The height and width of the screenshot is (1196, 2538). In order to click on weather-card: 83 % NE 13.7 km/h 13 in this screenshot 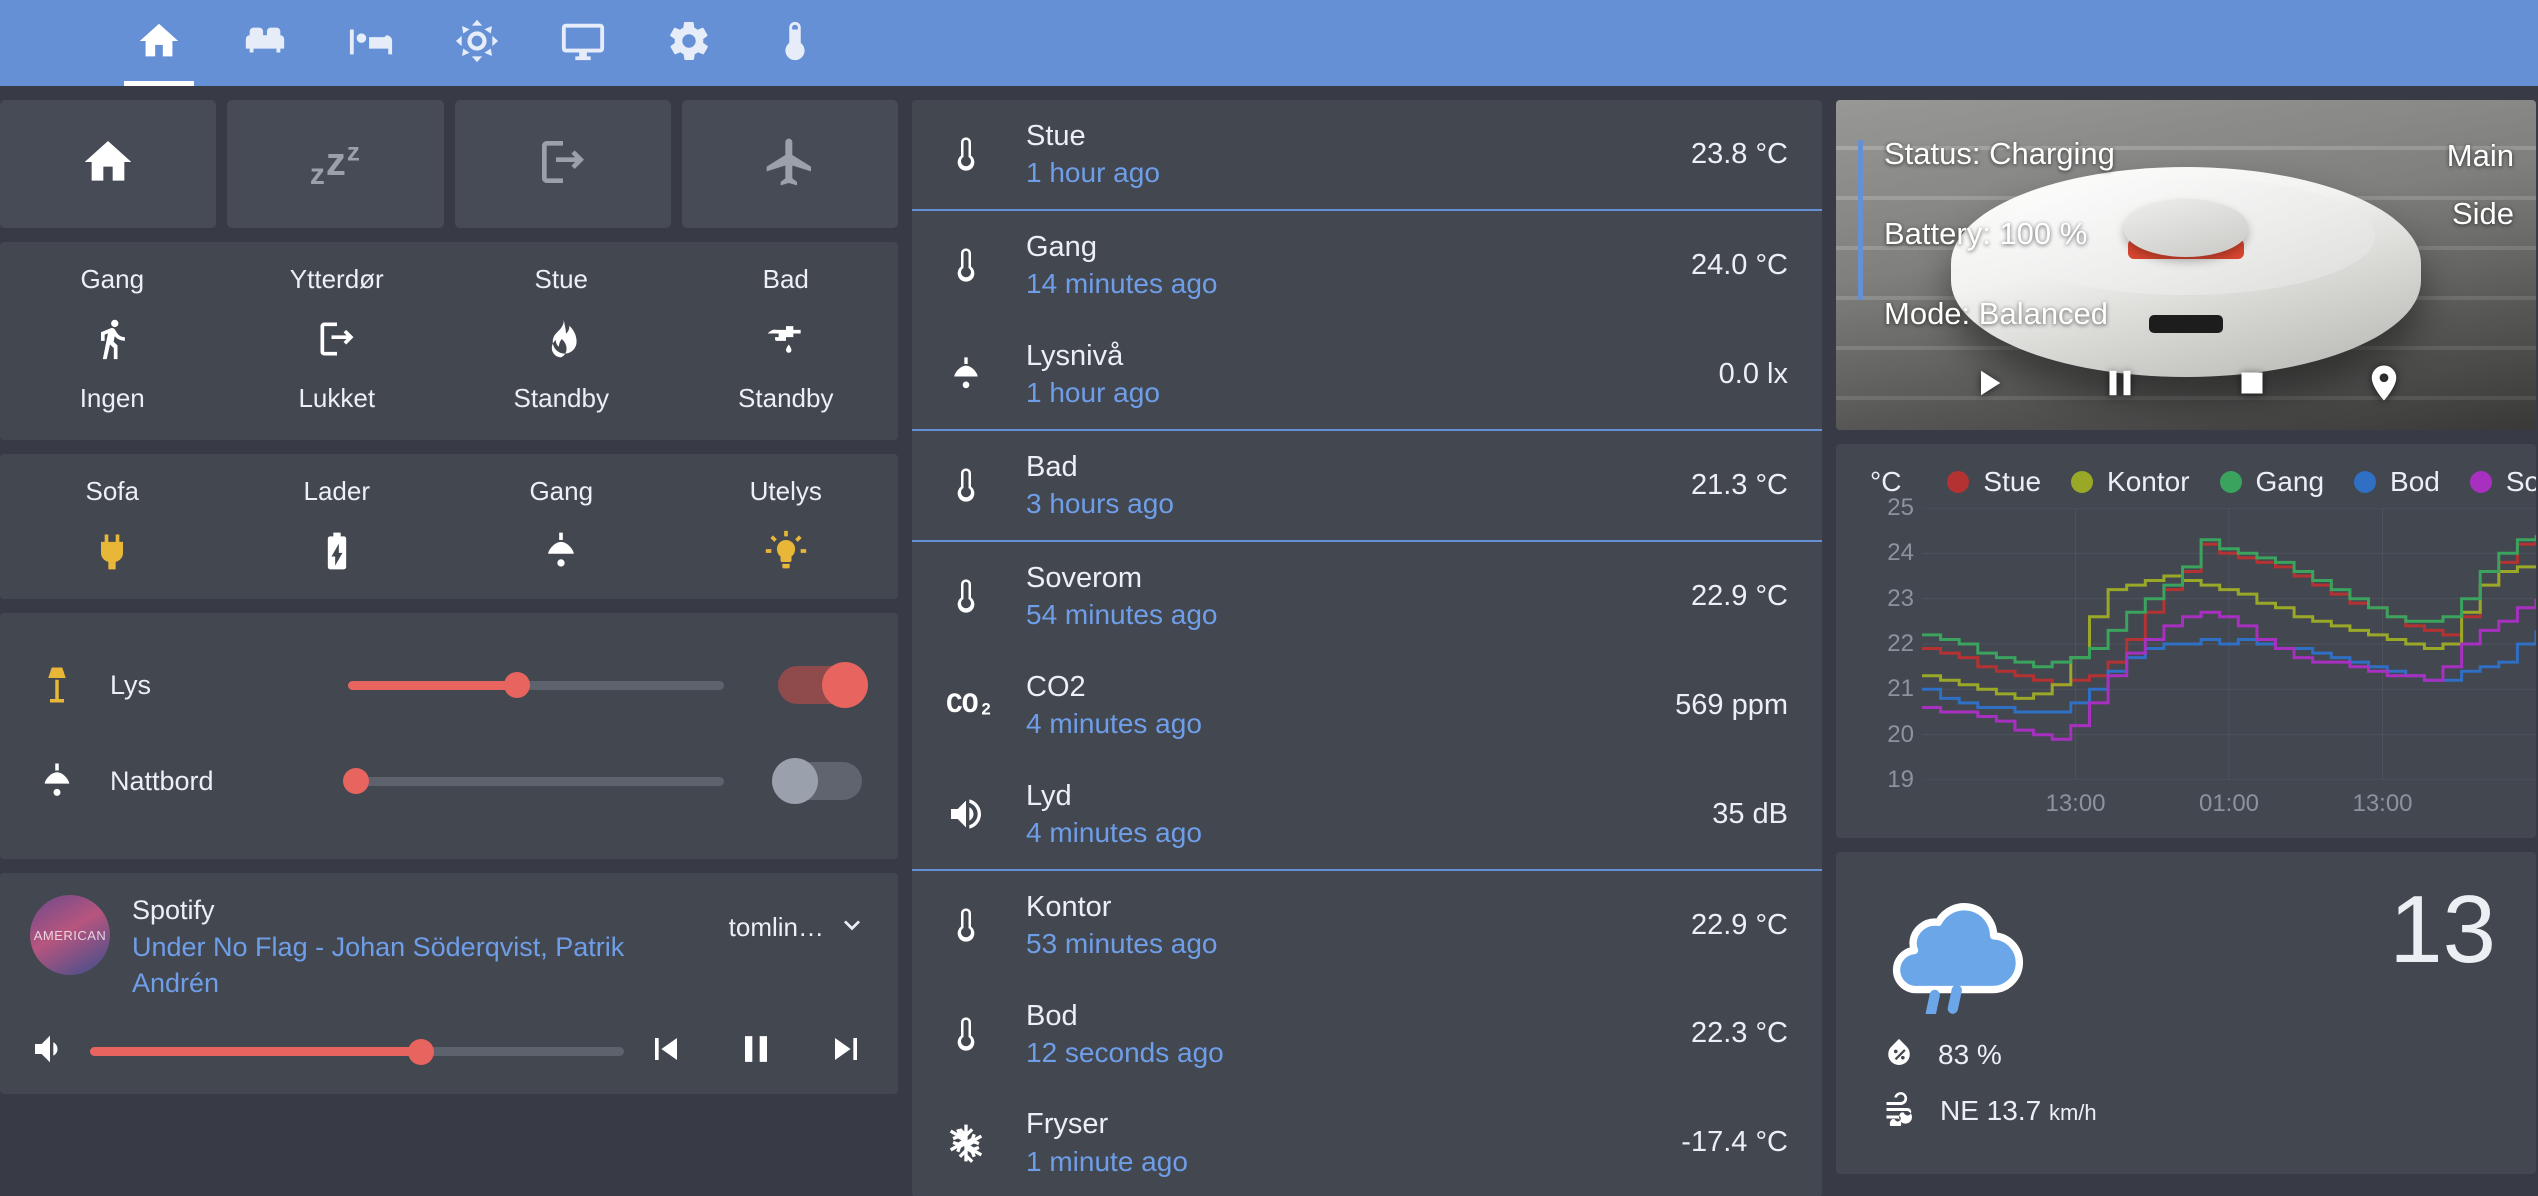, I will do `click(2186, 1013)`.